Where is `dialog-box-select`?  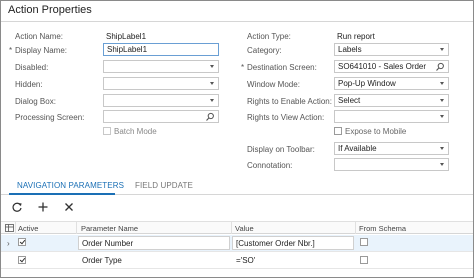
dialog-box-select is located at coordinates (161, 100).